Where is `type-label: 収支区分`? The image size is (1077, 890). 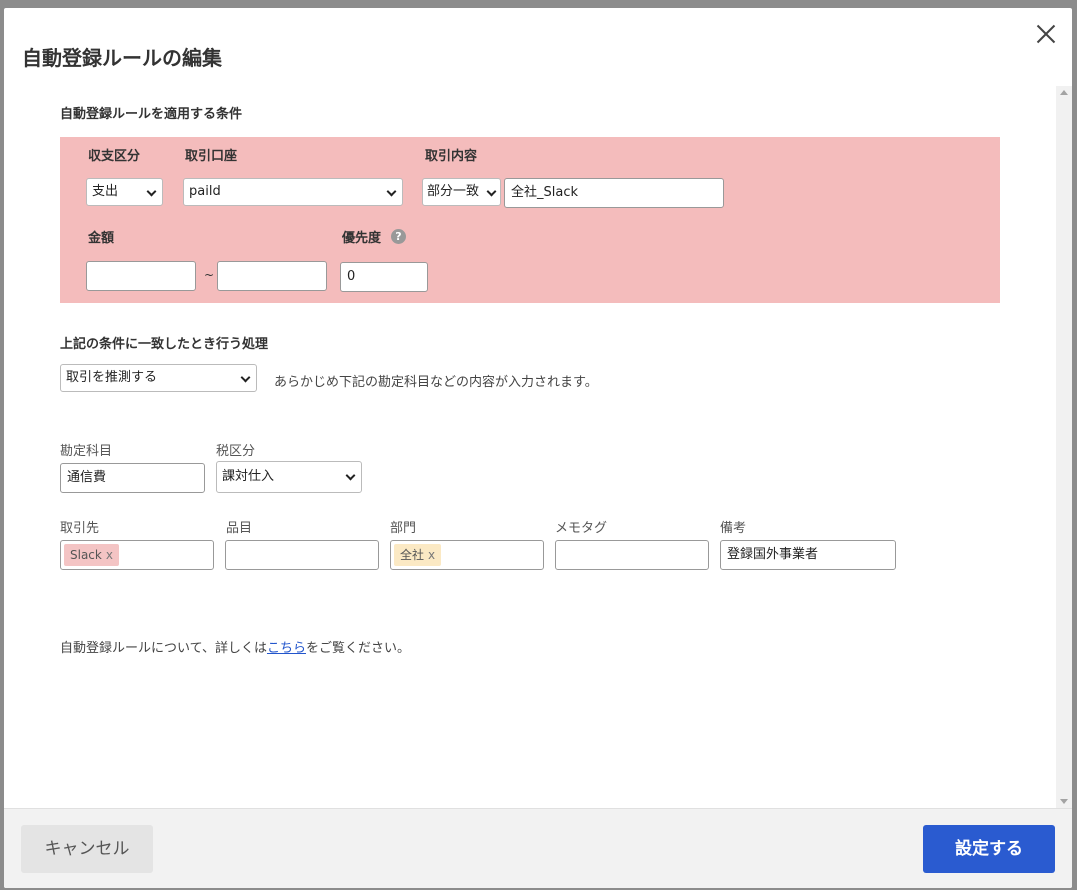 type-label: 収支区分 is located at coordinates (114, 156).